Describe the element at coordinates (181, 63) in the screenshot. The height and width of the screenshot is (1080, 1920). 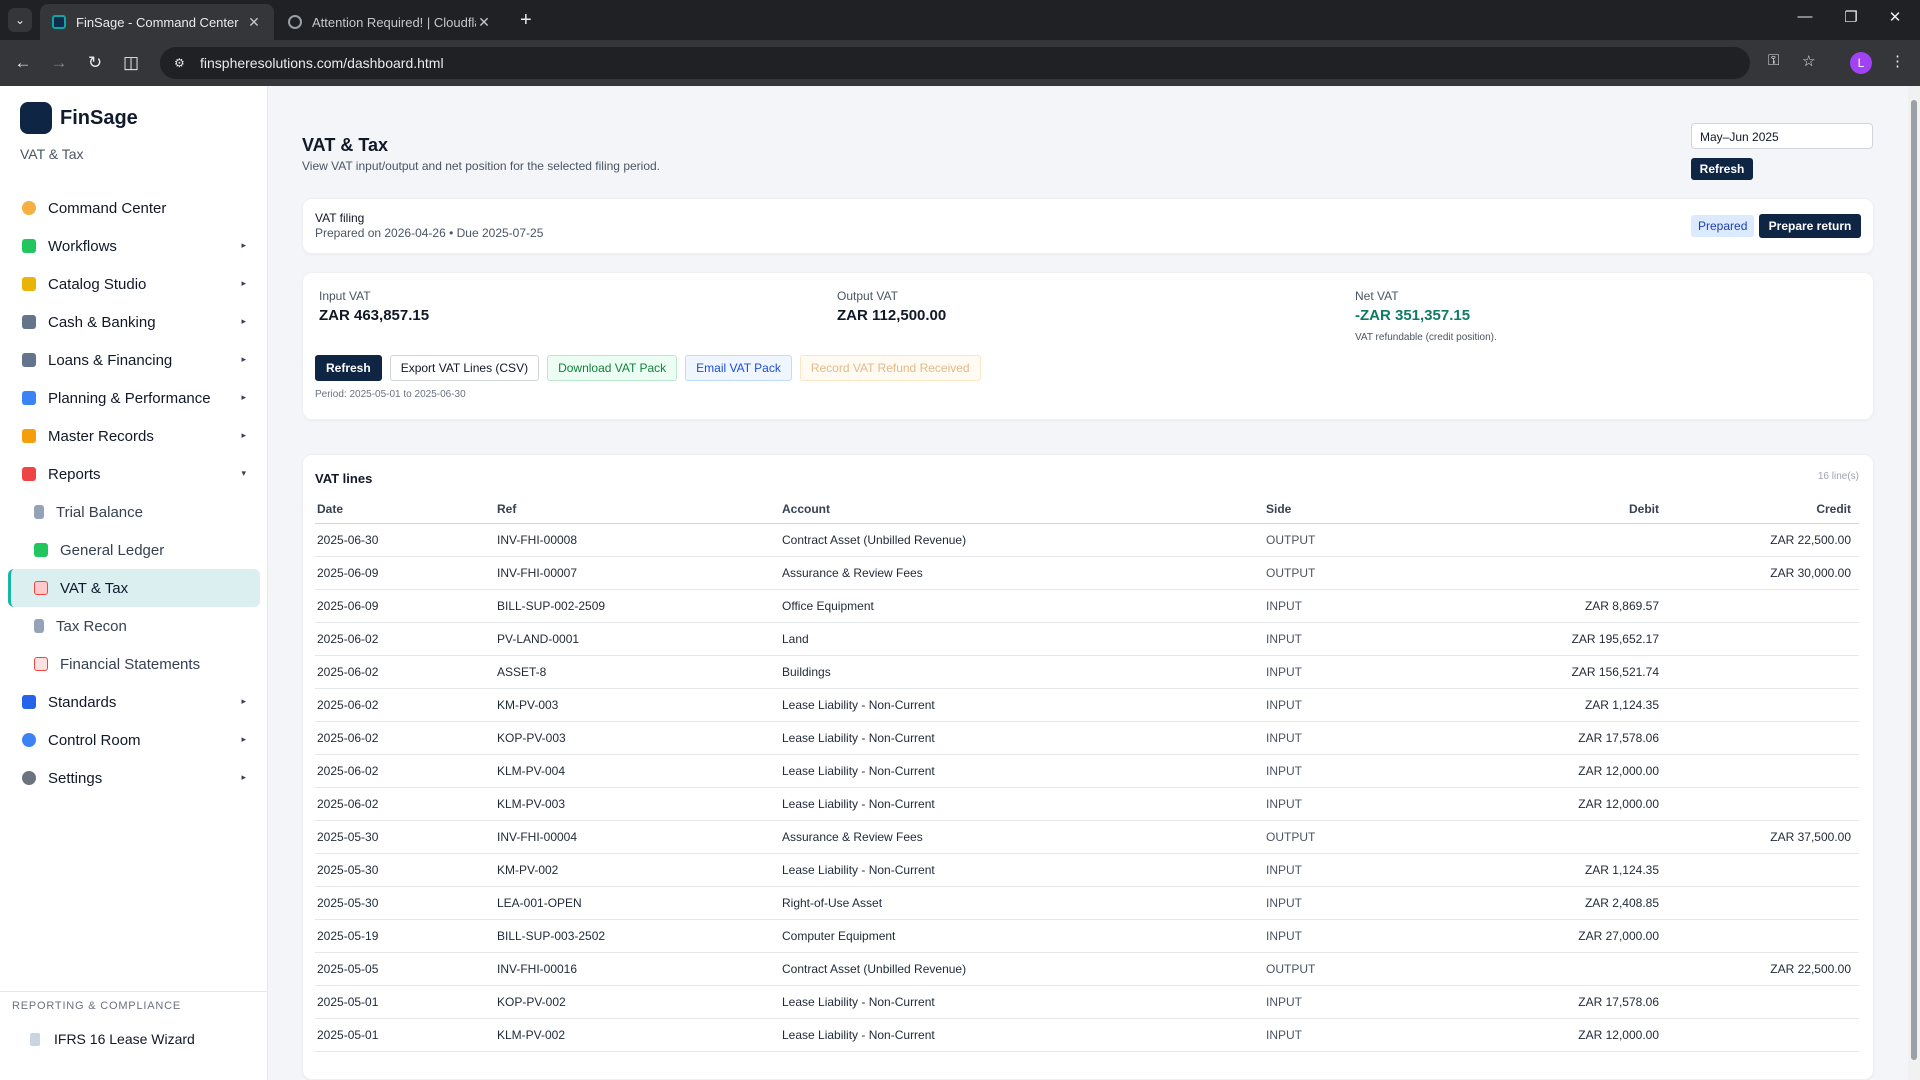
I see `site-info-icon: ⚙` at that location.